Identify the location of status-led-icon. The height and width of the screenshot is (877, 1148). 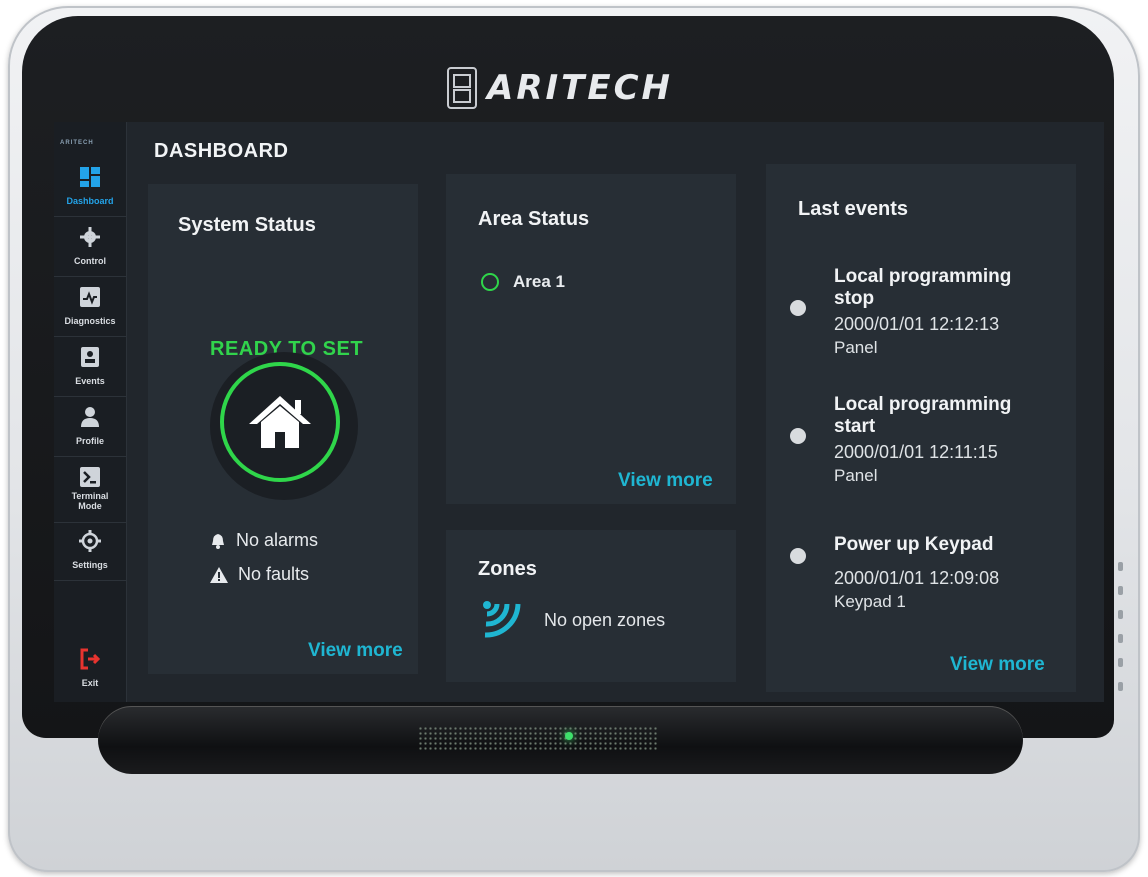
(569, 736).